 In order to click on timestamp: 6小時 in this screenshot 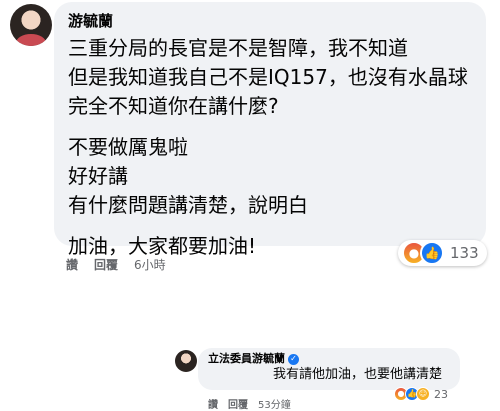, I will do `click(150, 264)`.